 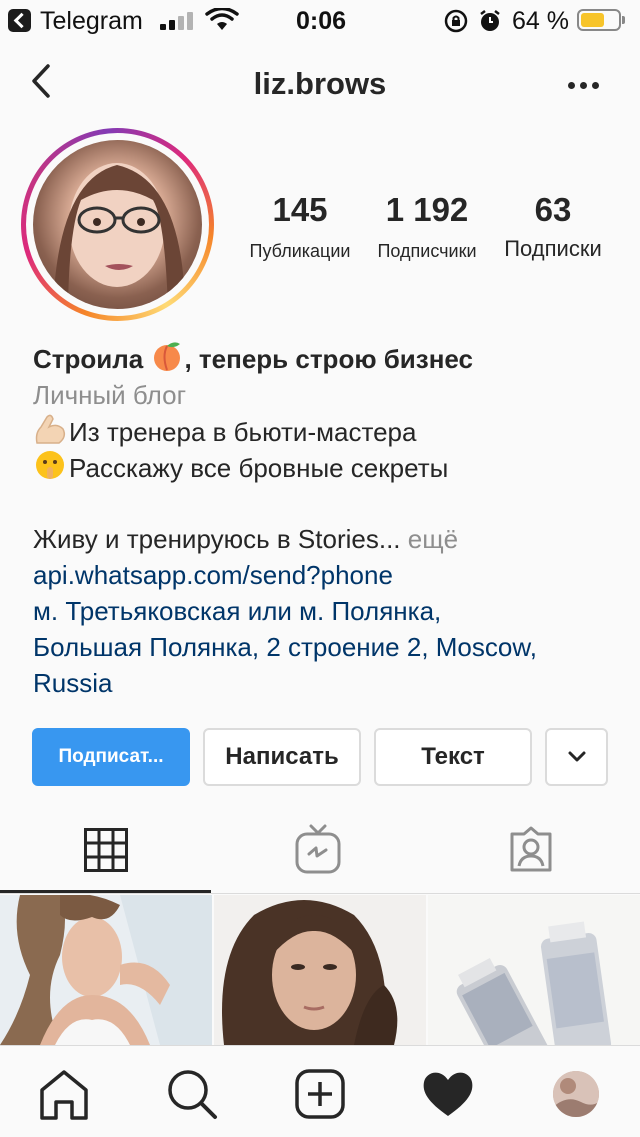 I want to click on tab-posts-grid, so click(x=106, y=856).